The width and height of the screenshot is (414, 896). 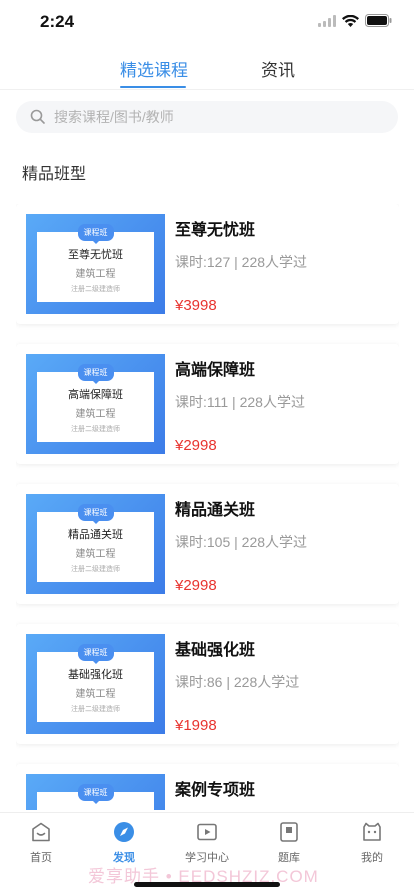 What do you see at coordinates (95, 404) in the screenshot?
I see `course-thumbnail: 课程班 高端保障班 建筑工程 注册二级建造师` at bounding box center [95, 404].